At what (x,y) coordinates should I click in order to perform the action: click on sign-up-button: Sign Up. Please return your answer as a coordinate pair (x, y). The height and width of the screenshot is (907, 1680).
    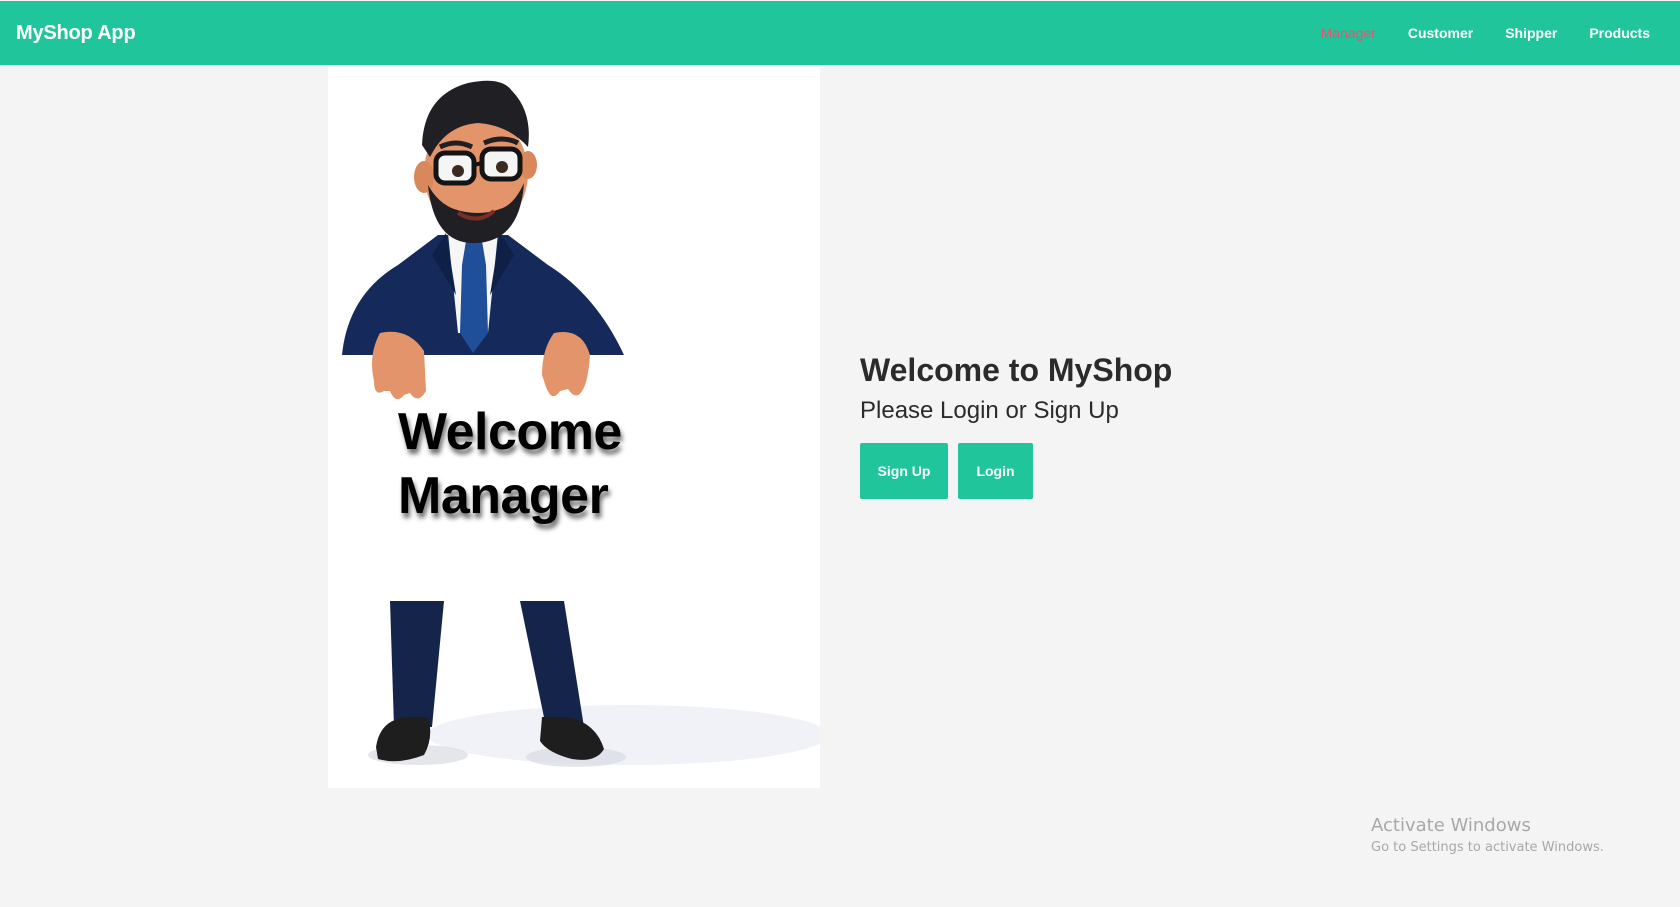
    Looking at the image, I should click on (904, 471).